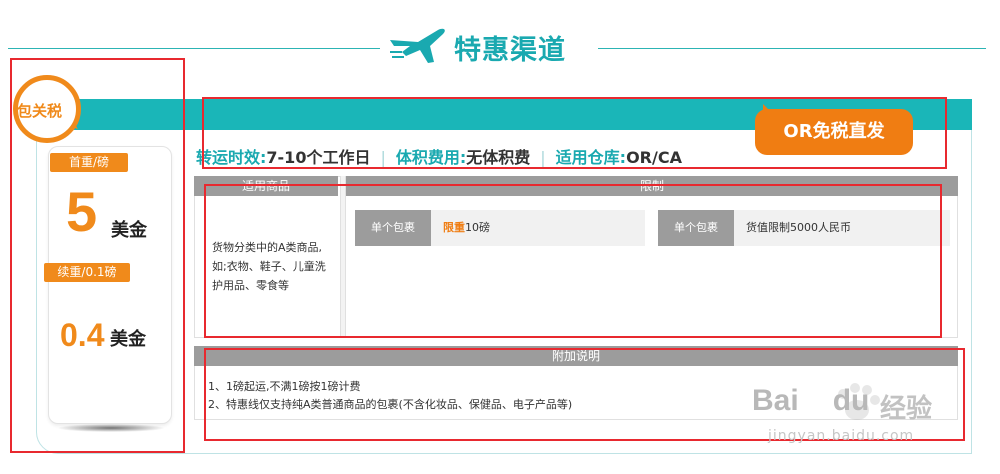 This screenshot has width=1000, height=474. Describe the element at coordinates (284, 386) in the screenshot. I see `note-line: 1、1磅起运,不满1磅按1磅计费` at that location.